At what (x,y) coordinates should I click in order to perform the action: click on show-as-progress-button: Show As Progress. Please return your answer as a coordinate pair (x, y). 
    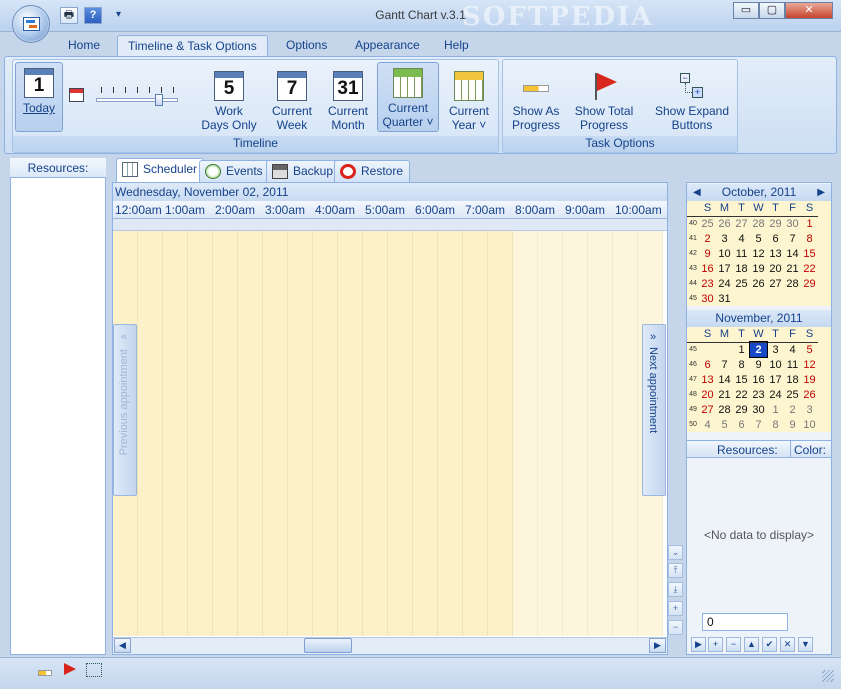
    Looking at the image, I should click on (536, 99).